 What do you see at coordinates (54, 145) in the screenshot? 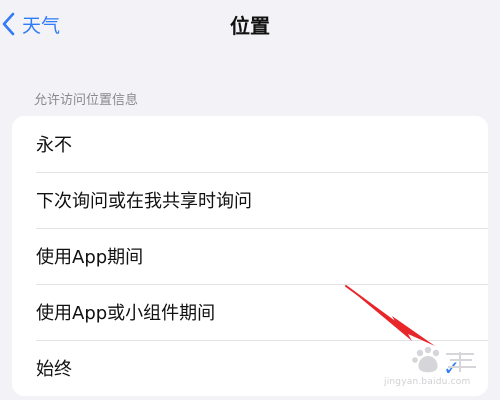
I see `option-label: 永不` at bounding box center [54, 145].